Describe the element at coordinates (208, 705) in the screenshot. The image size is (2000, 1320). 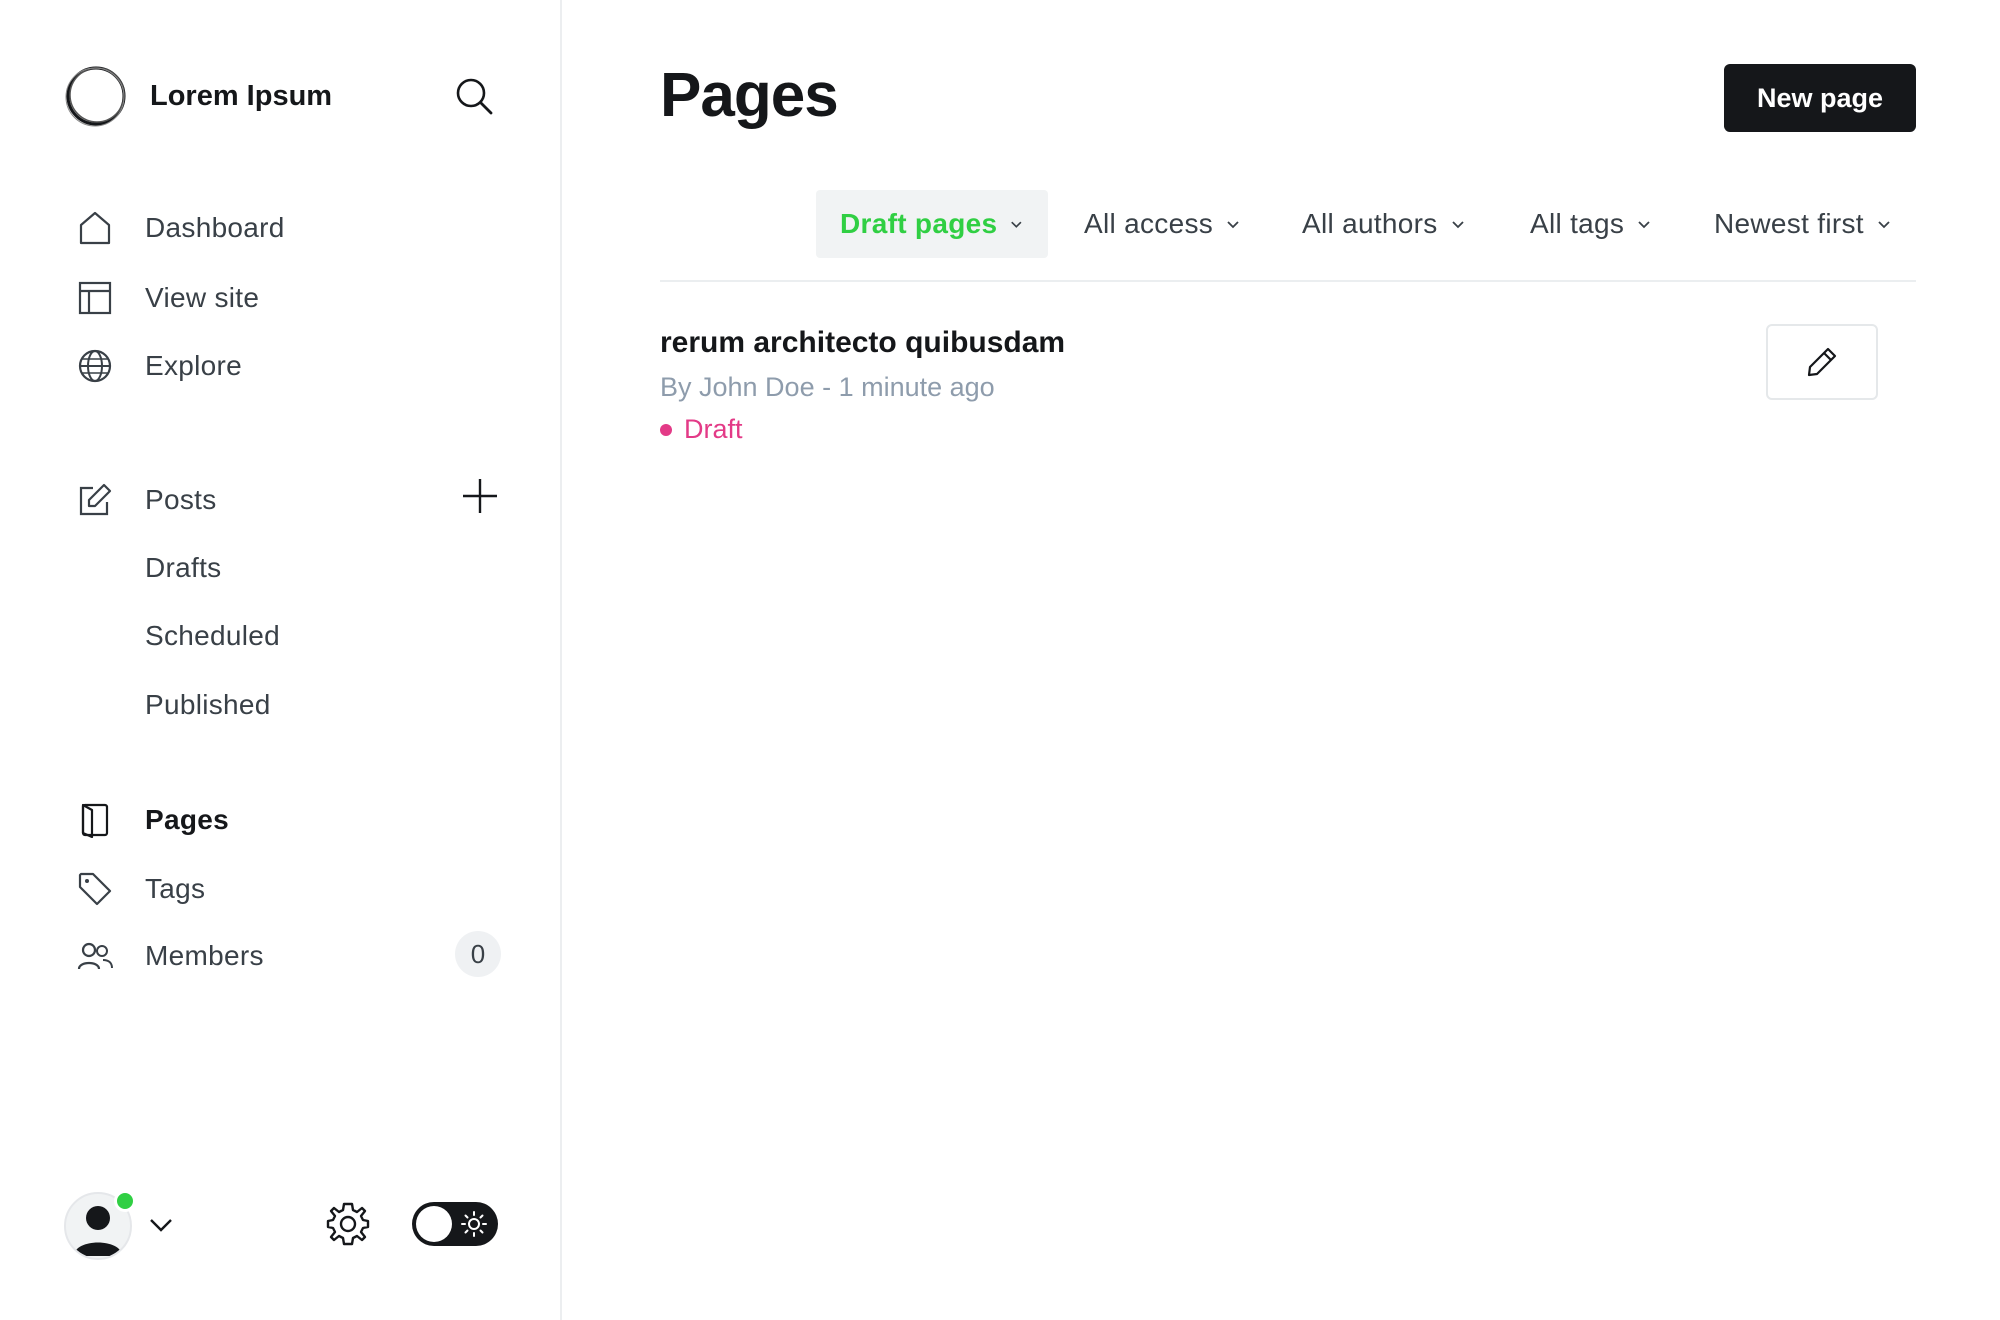
I see `nav-published: Published` at that location.